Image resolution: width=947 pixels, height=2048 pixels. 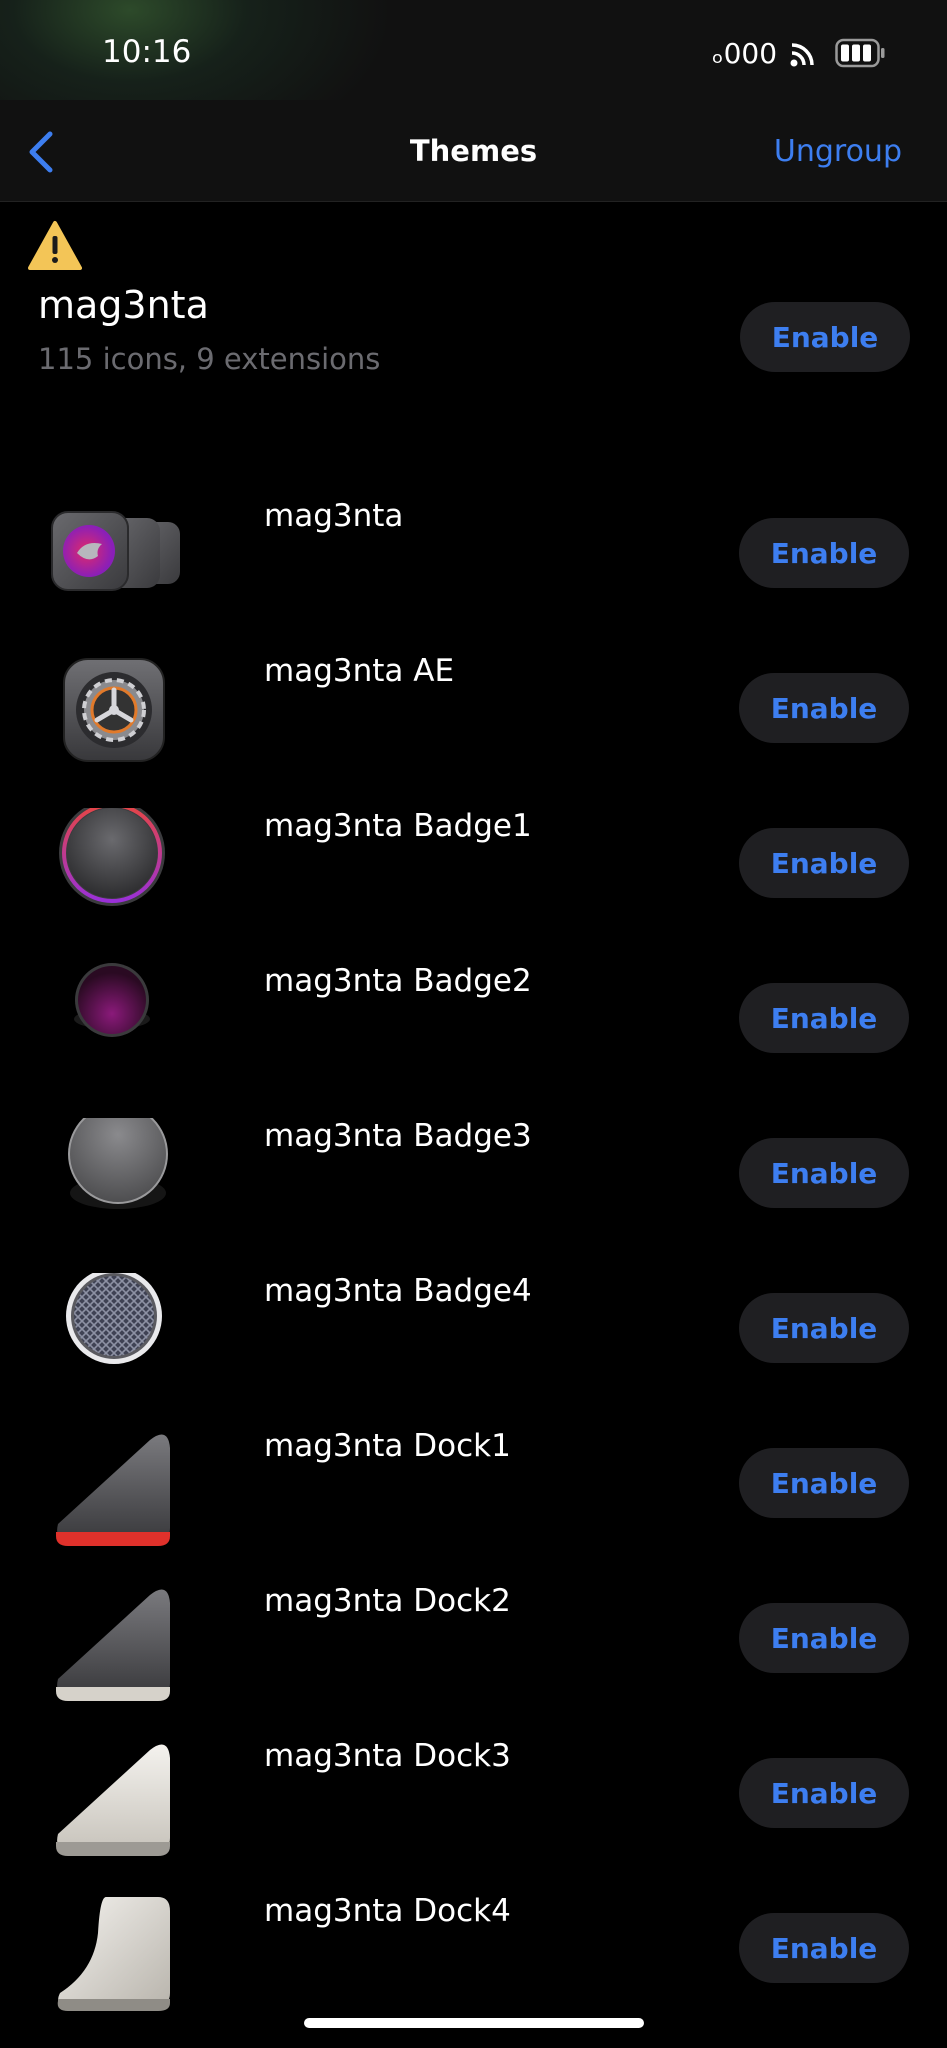 What do you see at coordinates (118, 1163) in the screenshot?
I see `grey-circle-badge-icon` at bounding box center [118, 1163].